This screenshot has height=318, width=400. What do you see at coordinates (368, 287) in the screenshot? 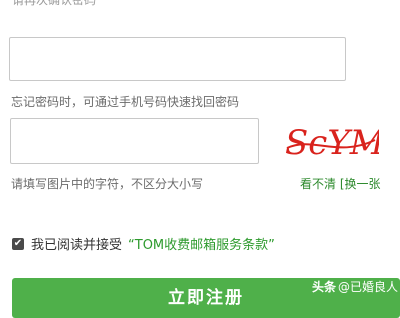
I see `watermark-author: @已婚良人` at bounding box center [368, 287].